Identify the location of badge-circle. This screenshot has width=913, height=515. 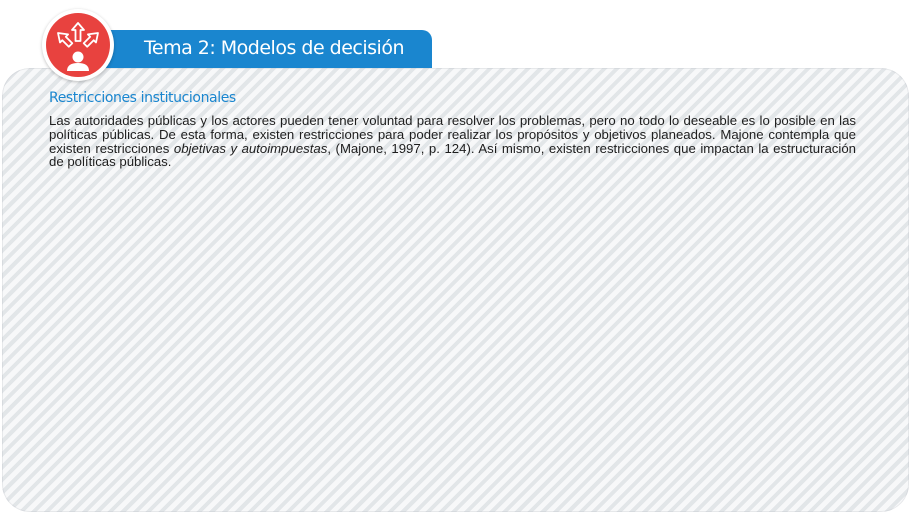
(78, 45).